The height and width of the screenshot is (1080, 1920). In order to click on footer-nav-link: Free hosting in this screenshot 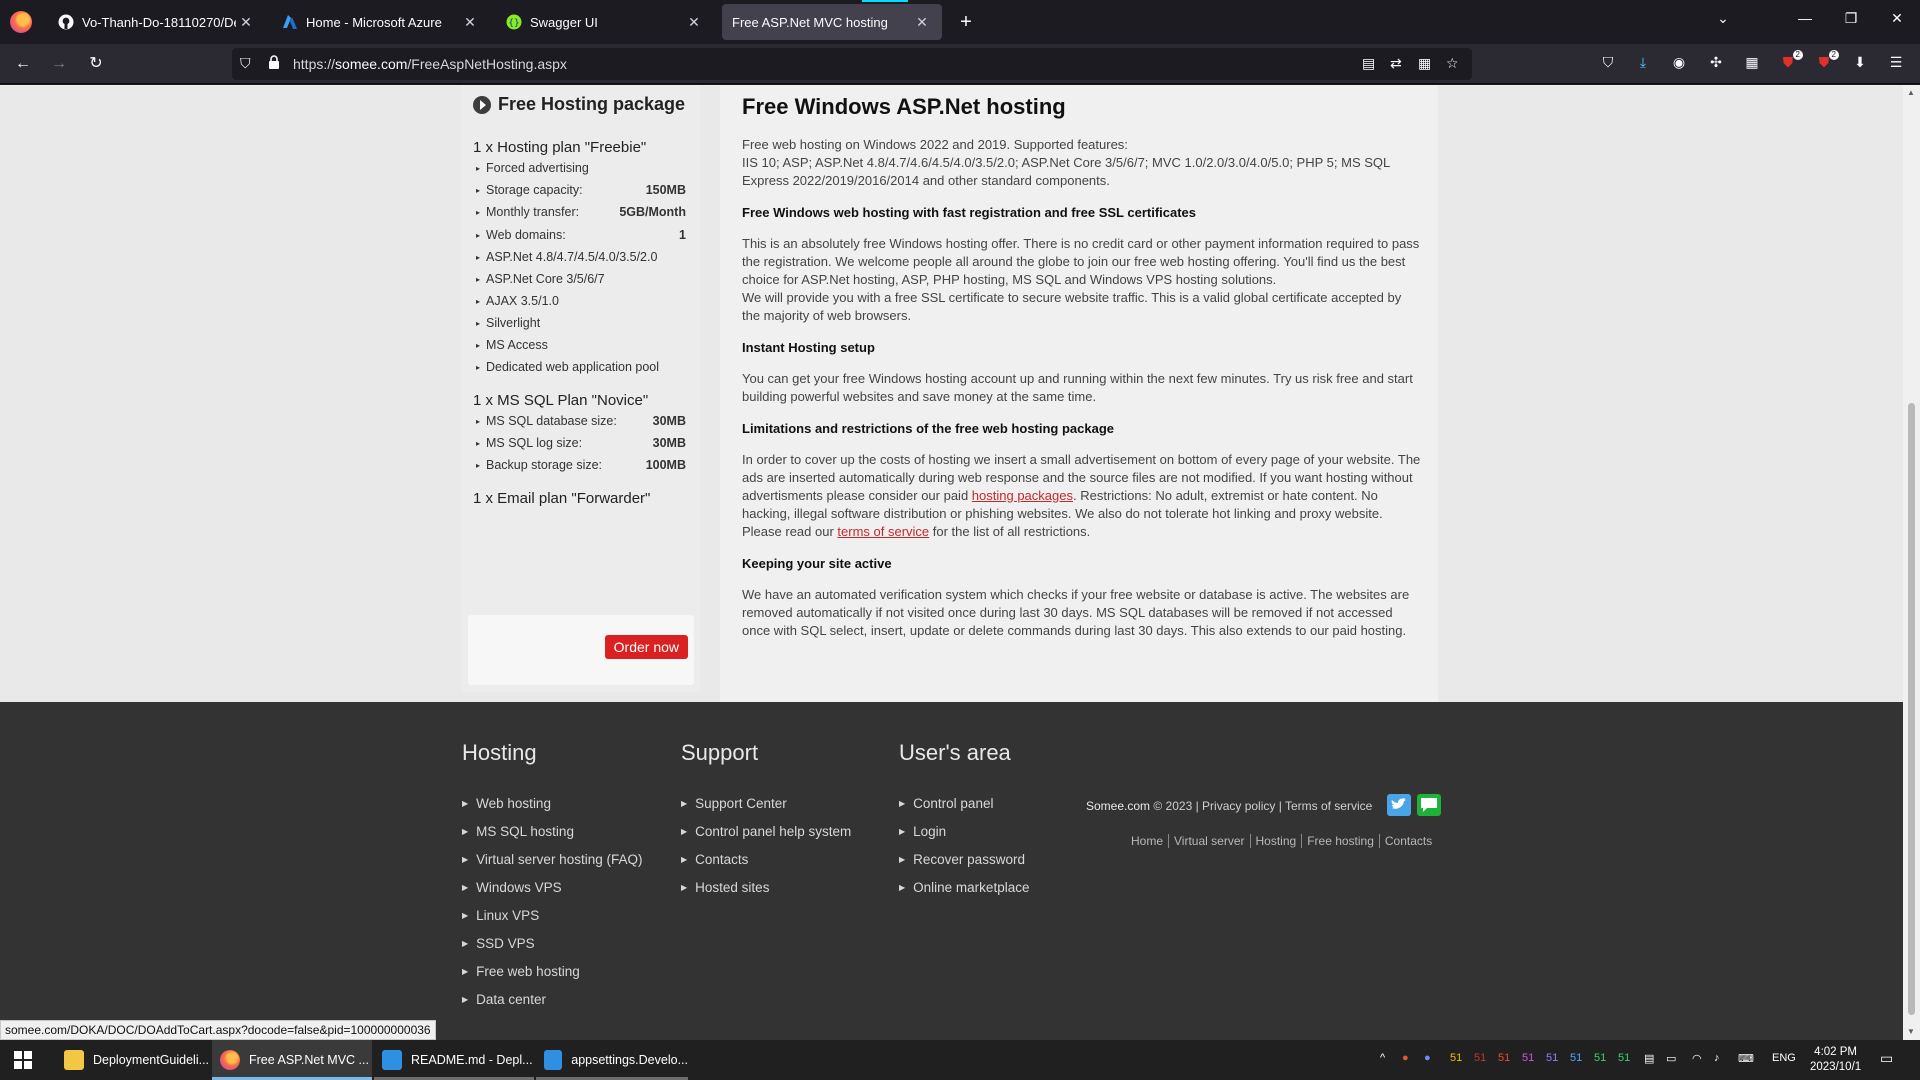, I will do `click(1340, 841)`.